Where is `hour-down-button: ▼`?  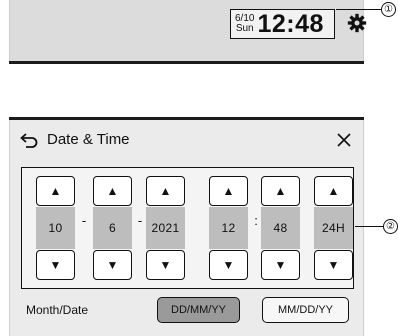
hour-down-button: ▼ is located at coordinates (228, 265).